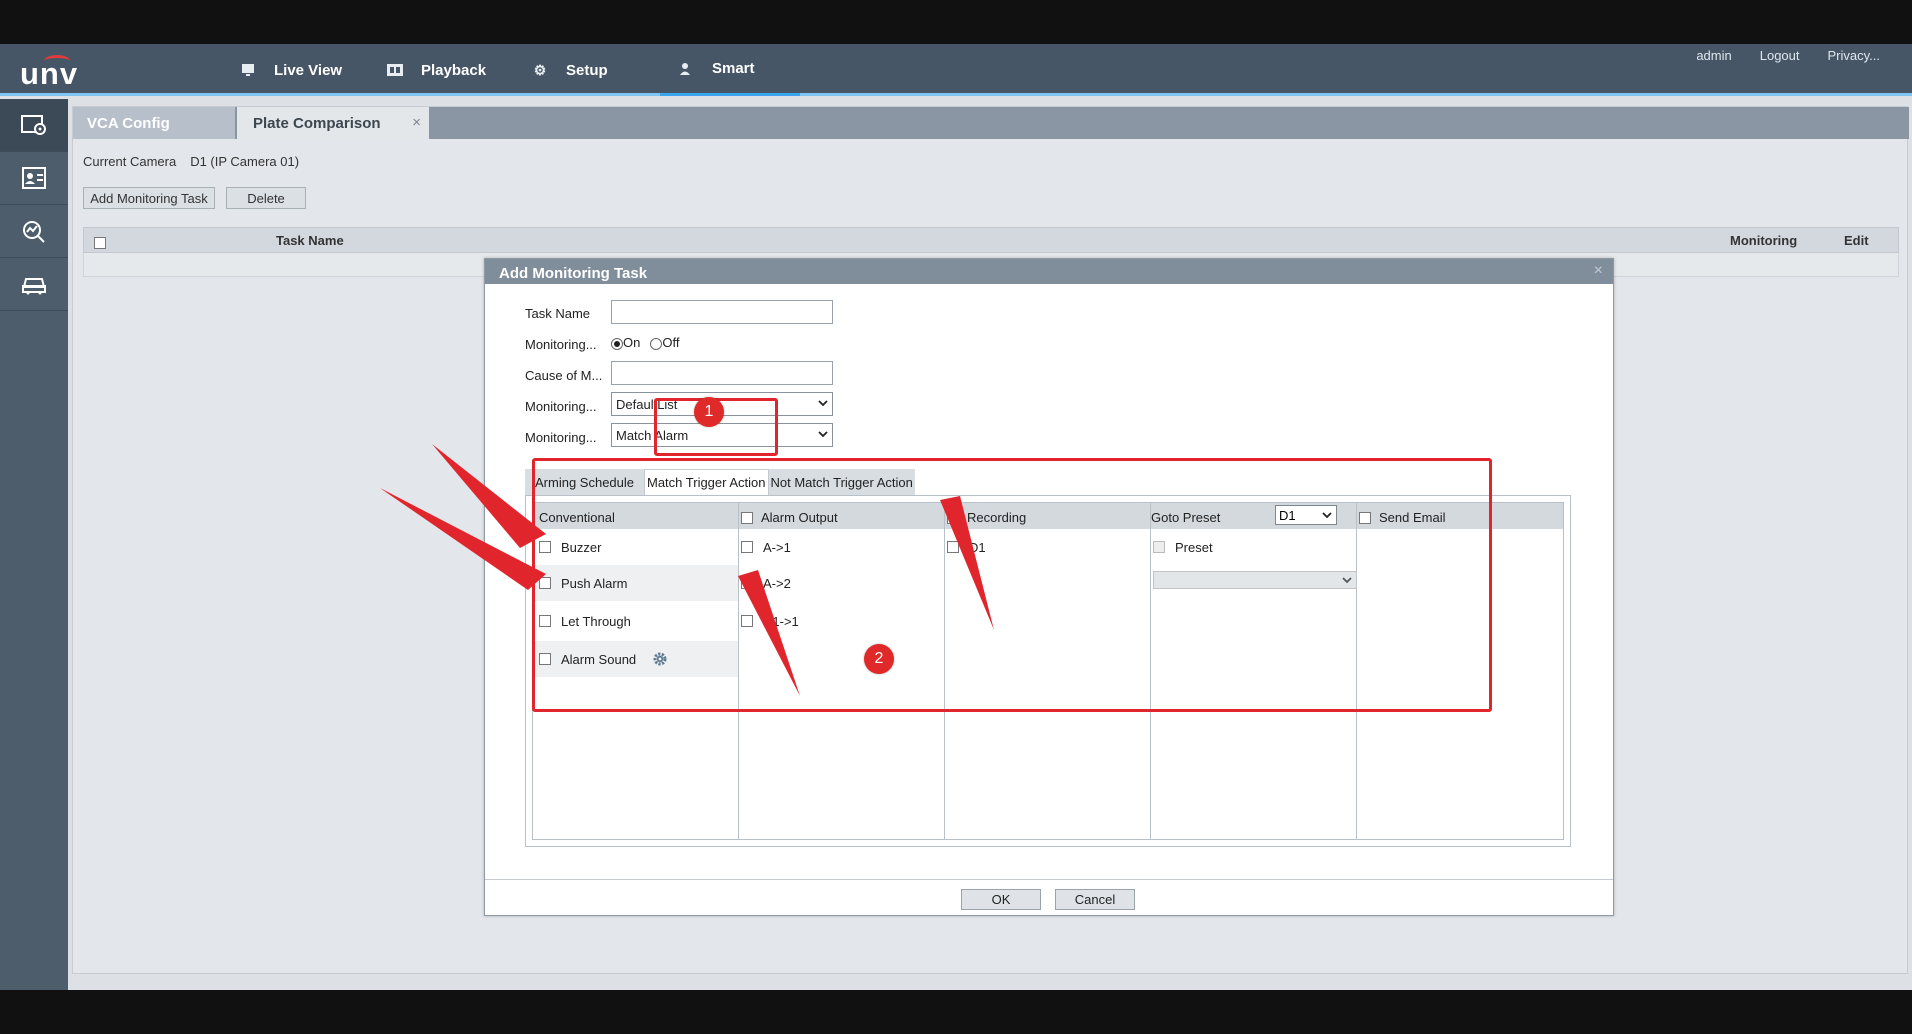 This screenshot has width=1912, height=1034. What do you see at coordinates (645, 342) in the screenshot?
I see `monitoring-status-radios: On Off` at bounding box center [645, 342].